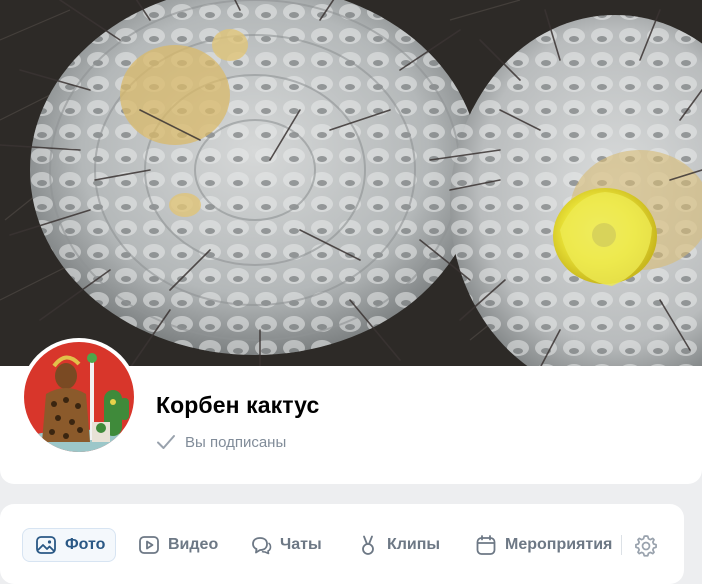  What do you see at coordinates (193, 544) in the screenshot?
I see `tab-video-label: Видео` at bounding box center [193, 544].